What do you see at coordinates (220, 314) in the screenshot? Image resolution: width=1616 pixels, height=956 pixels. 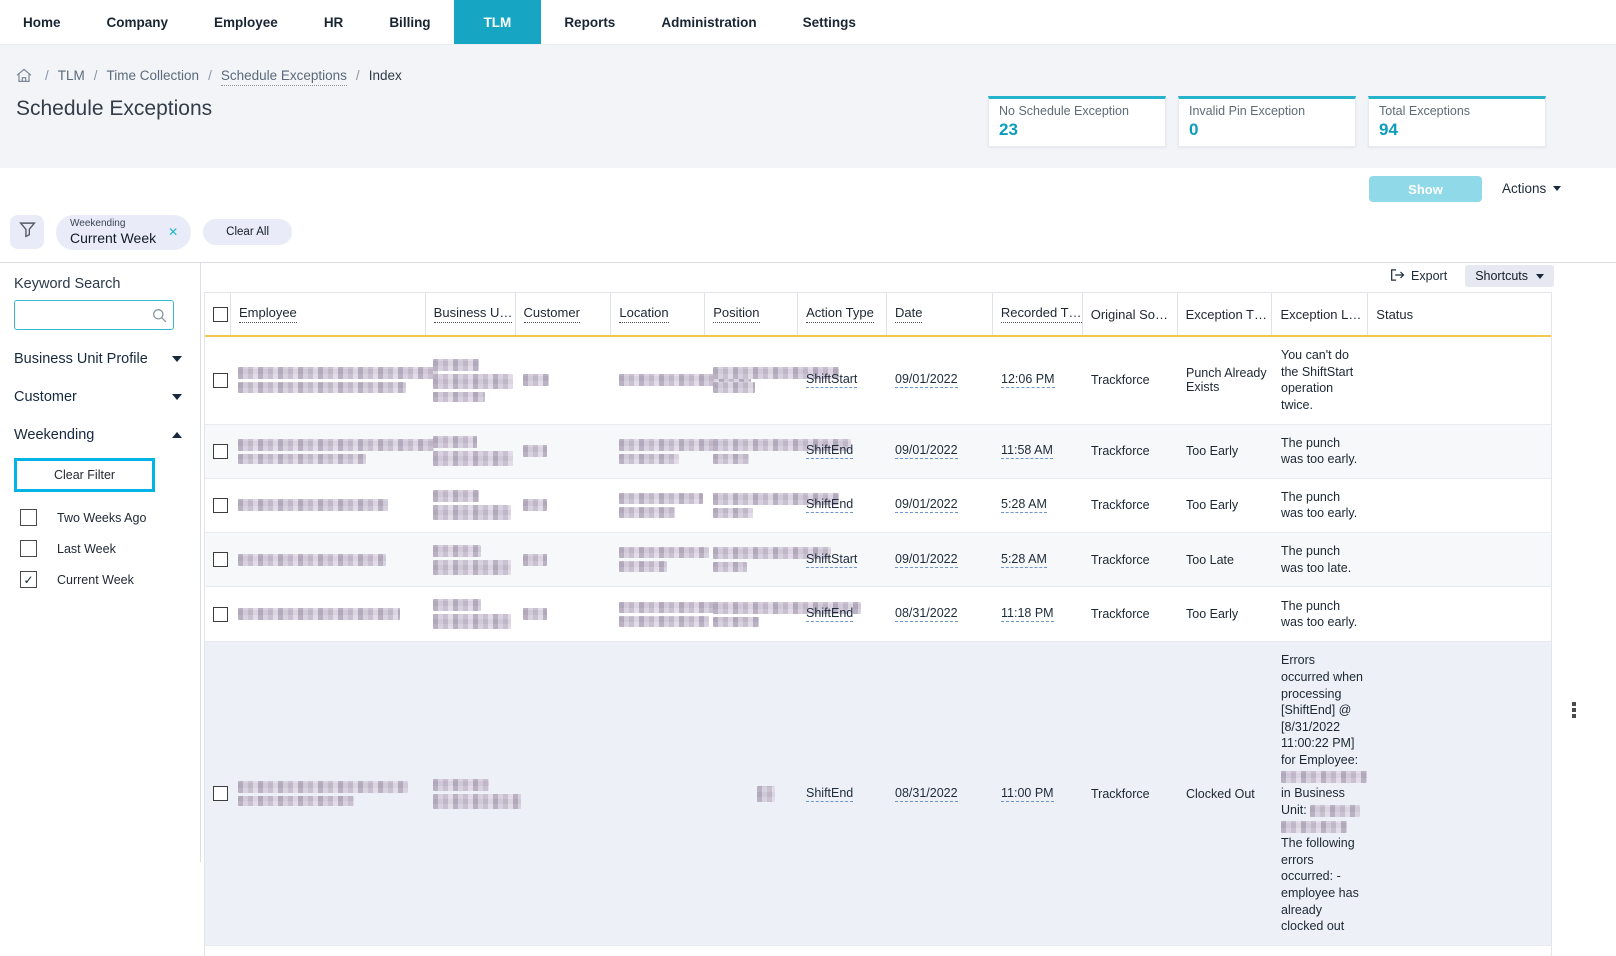 I see `select-all-checkbox` at bounding box center [220, 314].